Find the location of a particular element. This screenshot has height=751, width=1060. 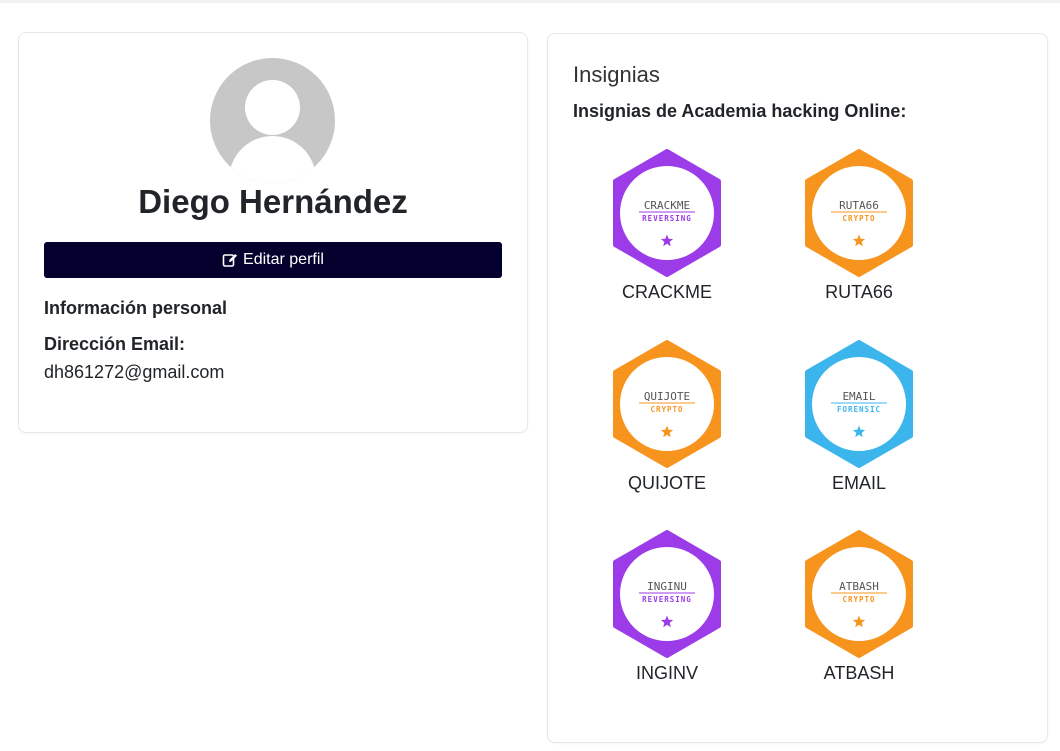

badge-email: EMAIL FORENSIC EMAIL is located at coordinates (859, 425).